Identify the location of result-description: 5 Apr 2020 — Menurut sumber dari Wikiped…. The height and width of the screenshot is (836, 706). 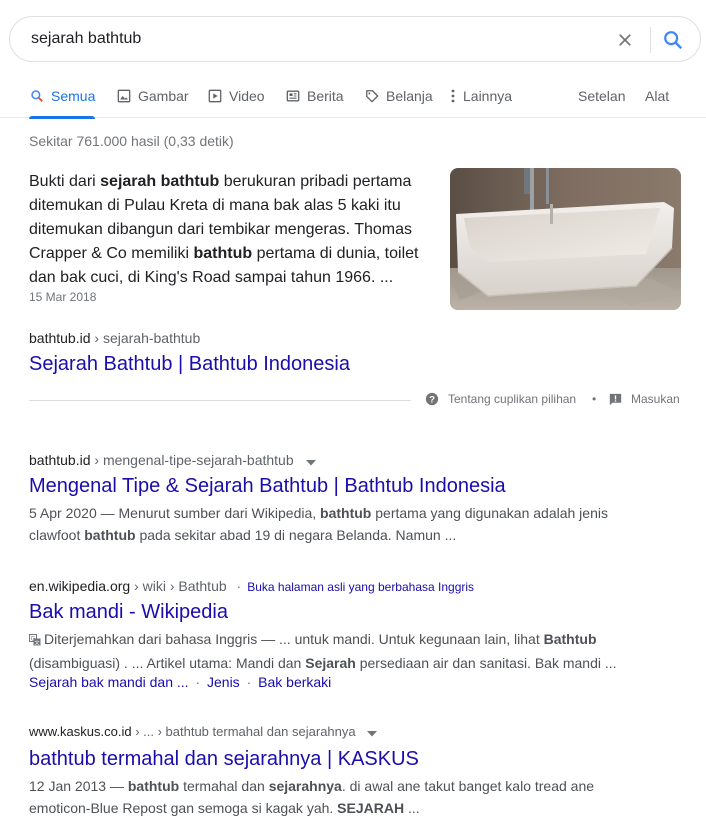
(359, 524).